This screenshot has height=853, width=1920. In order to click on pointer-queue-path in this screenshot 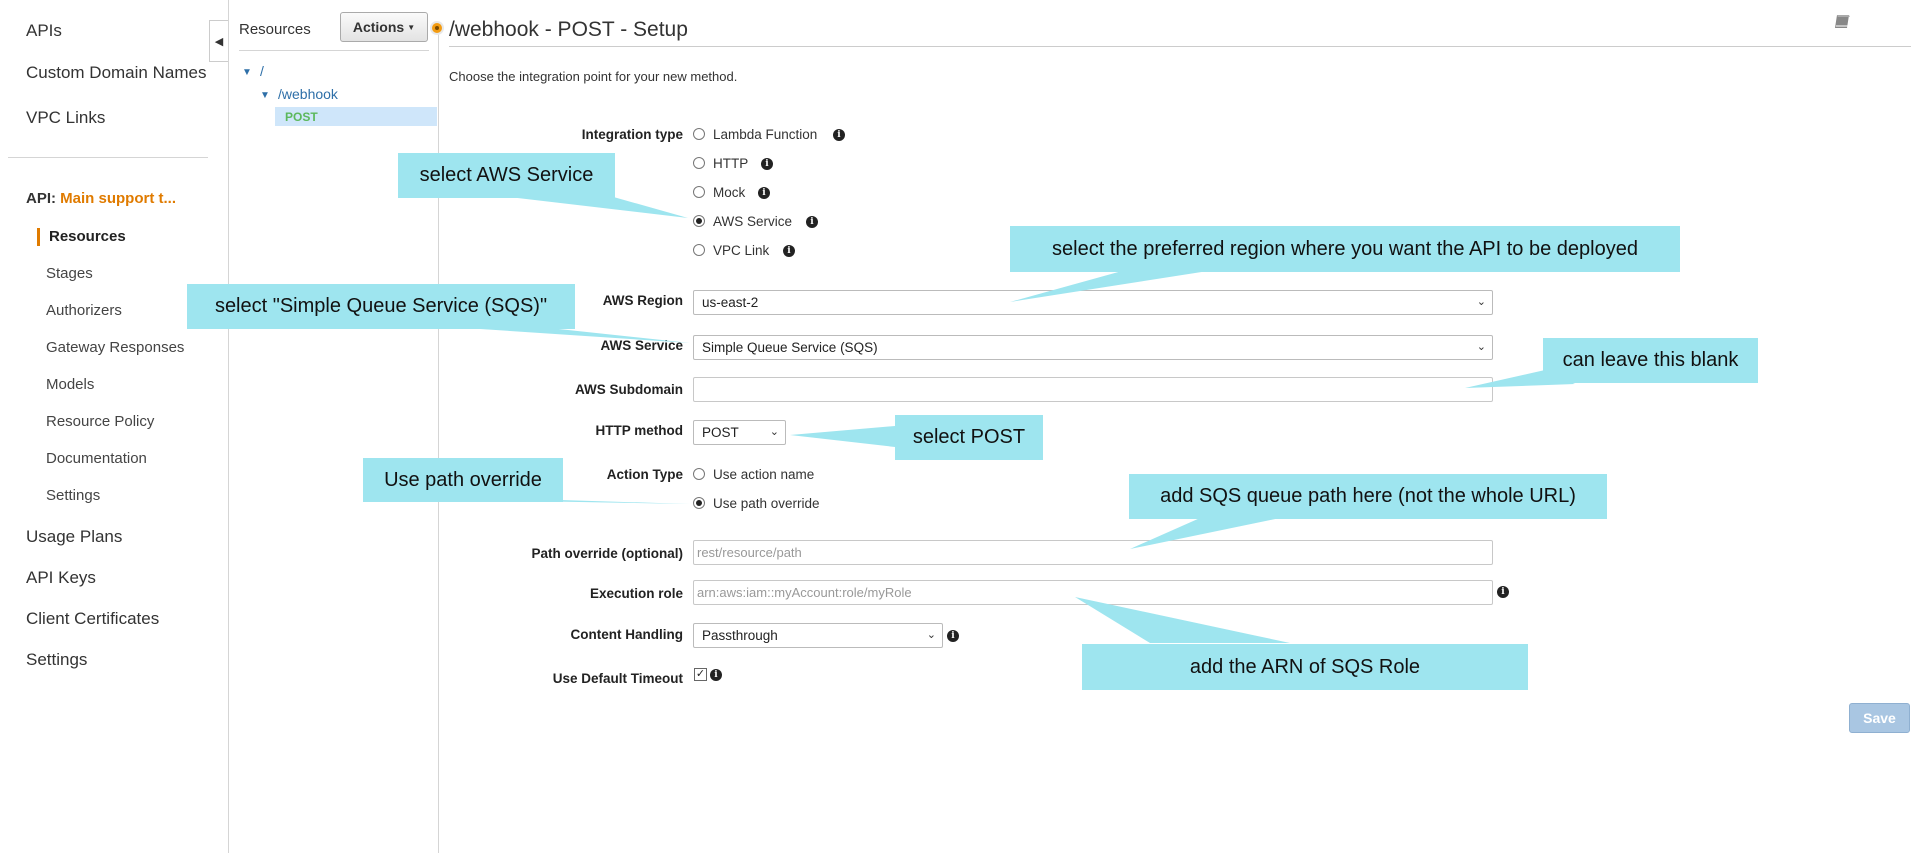, I will do `click(1205, 533)`.